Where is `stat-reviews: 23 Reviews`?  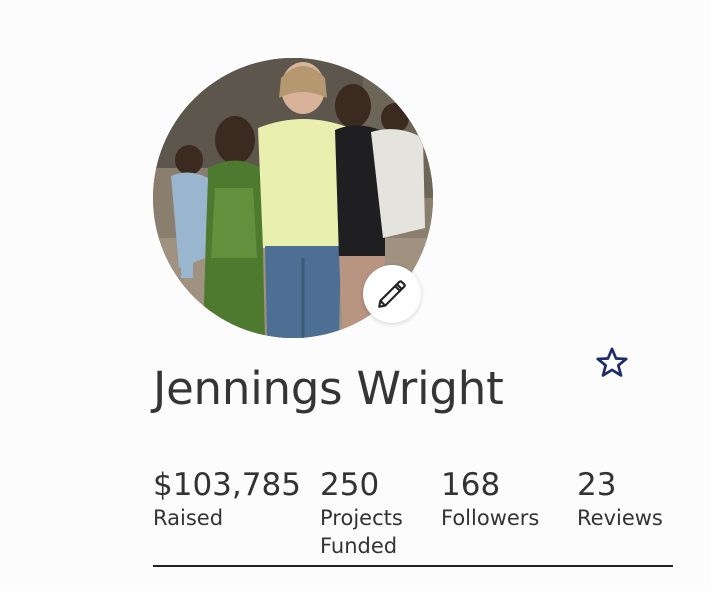
stat-reviews: 23 Reviews is located at coordinates (620, 499).